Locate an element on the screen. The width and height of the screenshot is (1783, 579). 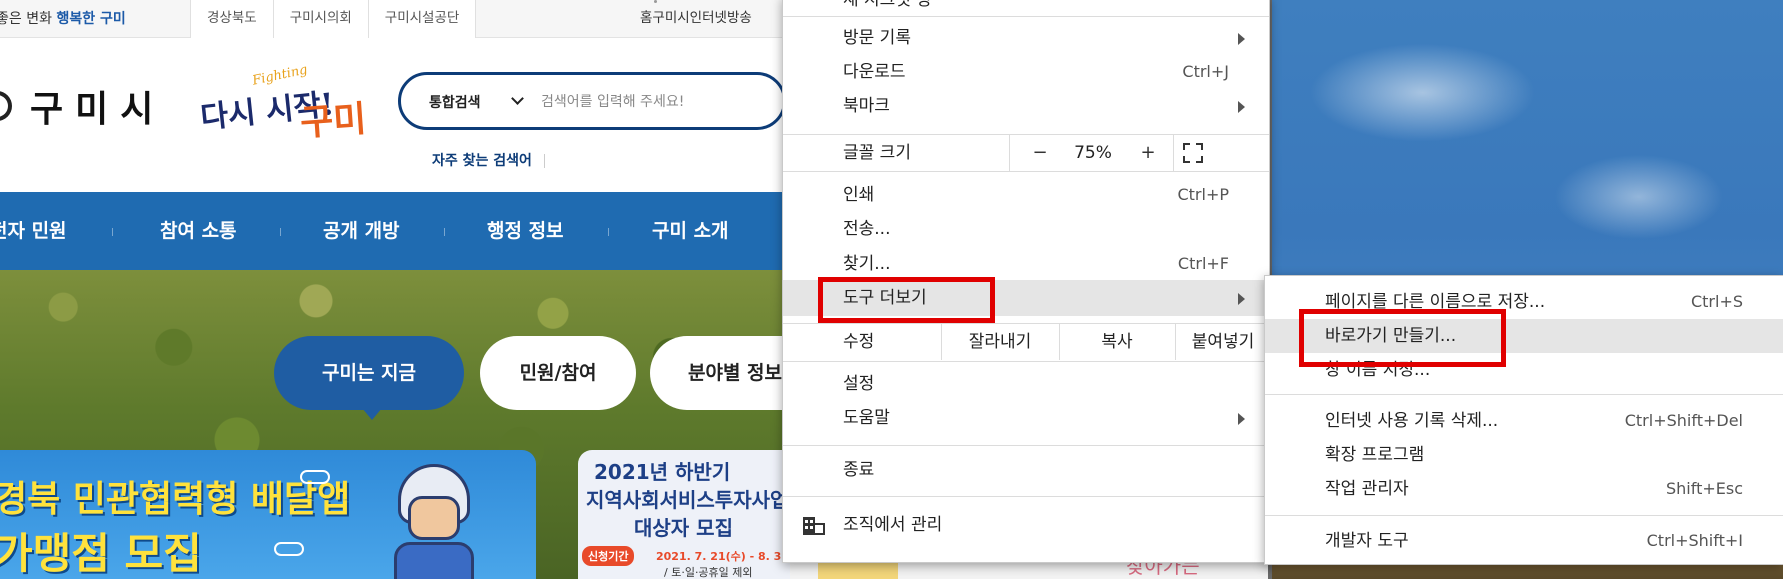
menu-item-label: 다운로드 is located at coordinates (874, 72).